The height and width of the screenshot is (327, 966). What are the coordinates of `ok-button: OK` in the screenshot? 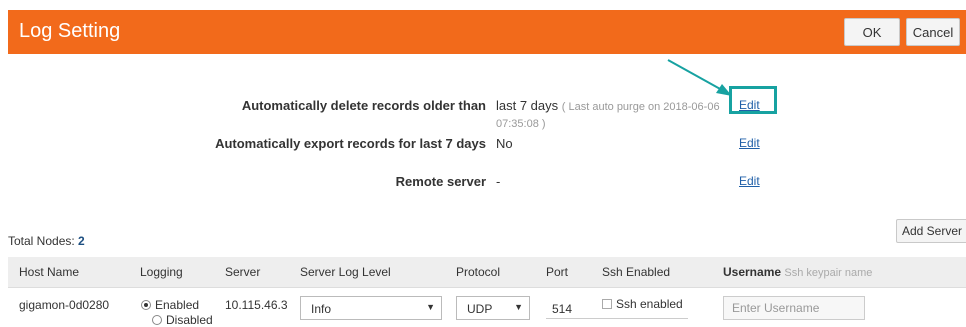 It's located at (872, 32).